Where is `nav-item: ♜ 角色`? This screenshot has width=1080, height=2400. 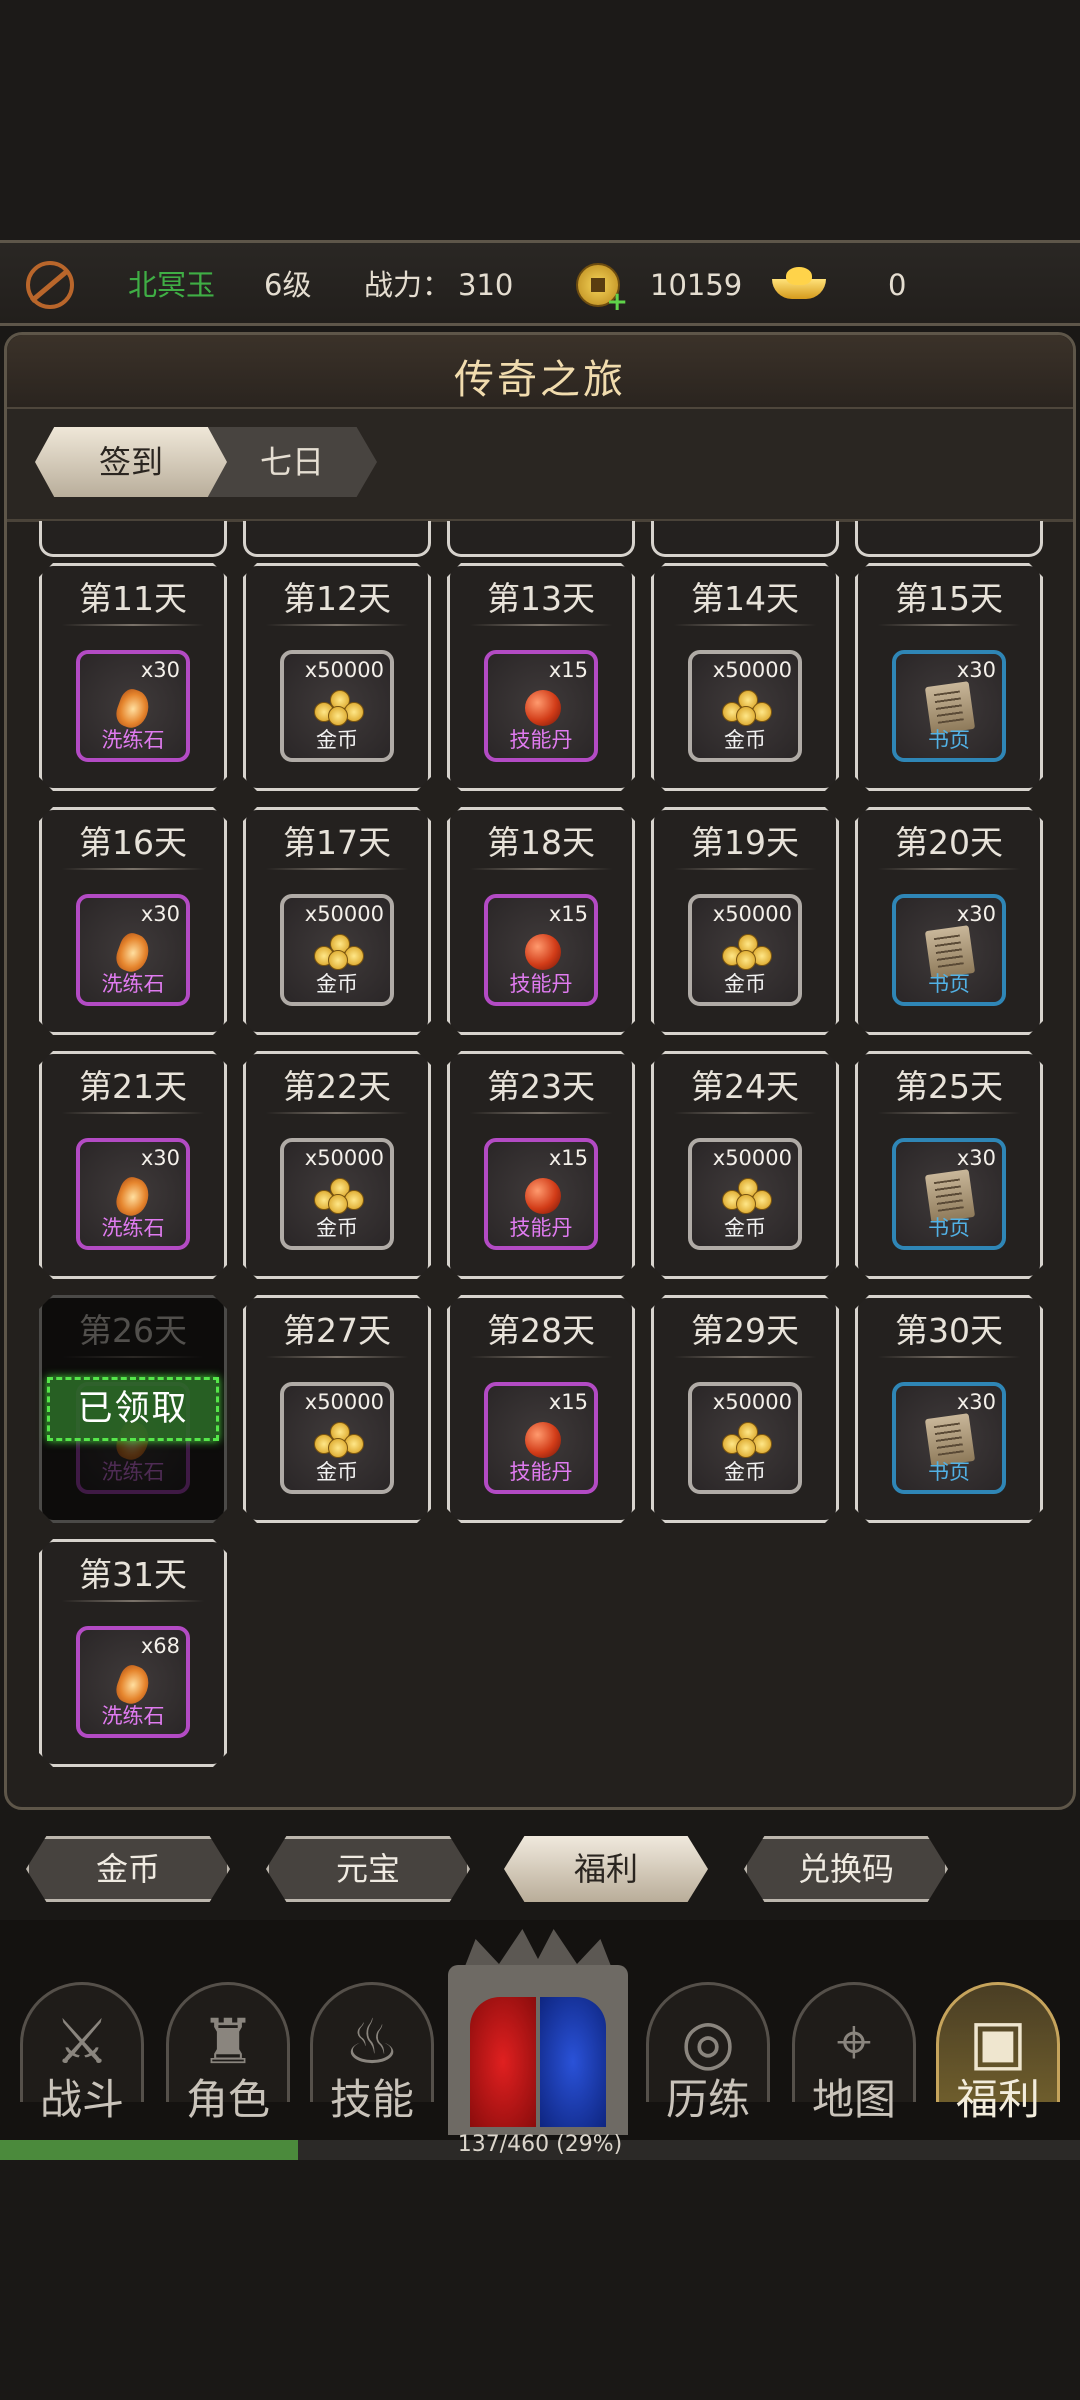
nav-item: ♜ 角色 is located at coordinates (228, 2048).